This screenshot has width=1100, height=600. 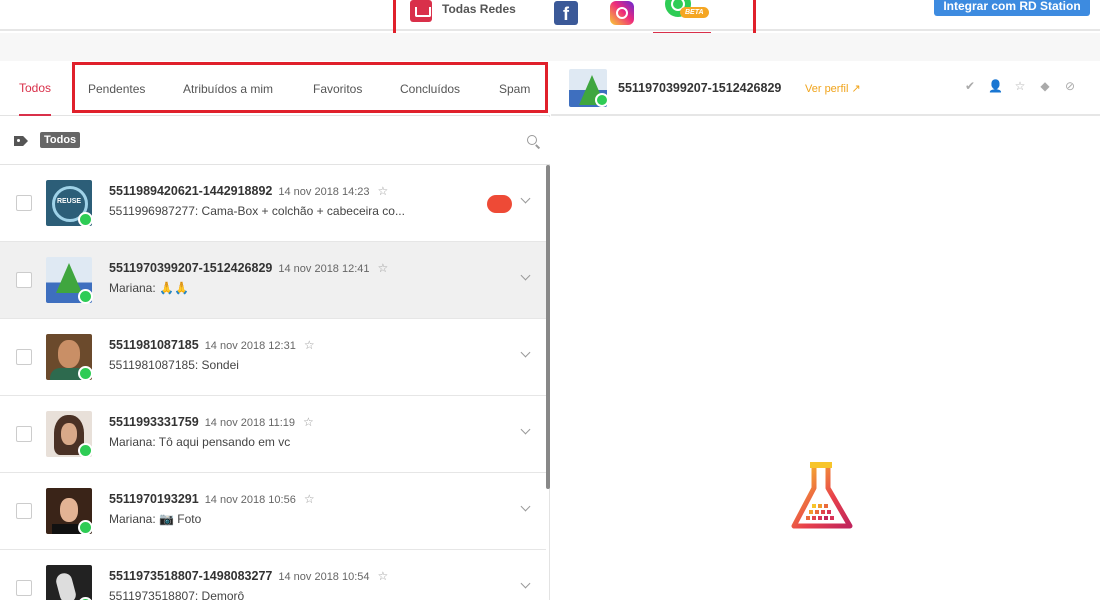 What do you see at coordinates (548, 327) in the screenshot?
I see `conversation-scrollbar` at bounding box center [548, 327].